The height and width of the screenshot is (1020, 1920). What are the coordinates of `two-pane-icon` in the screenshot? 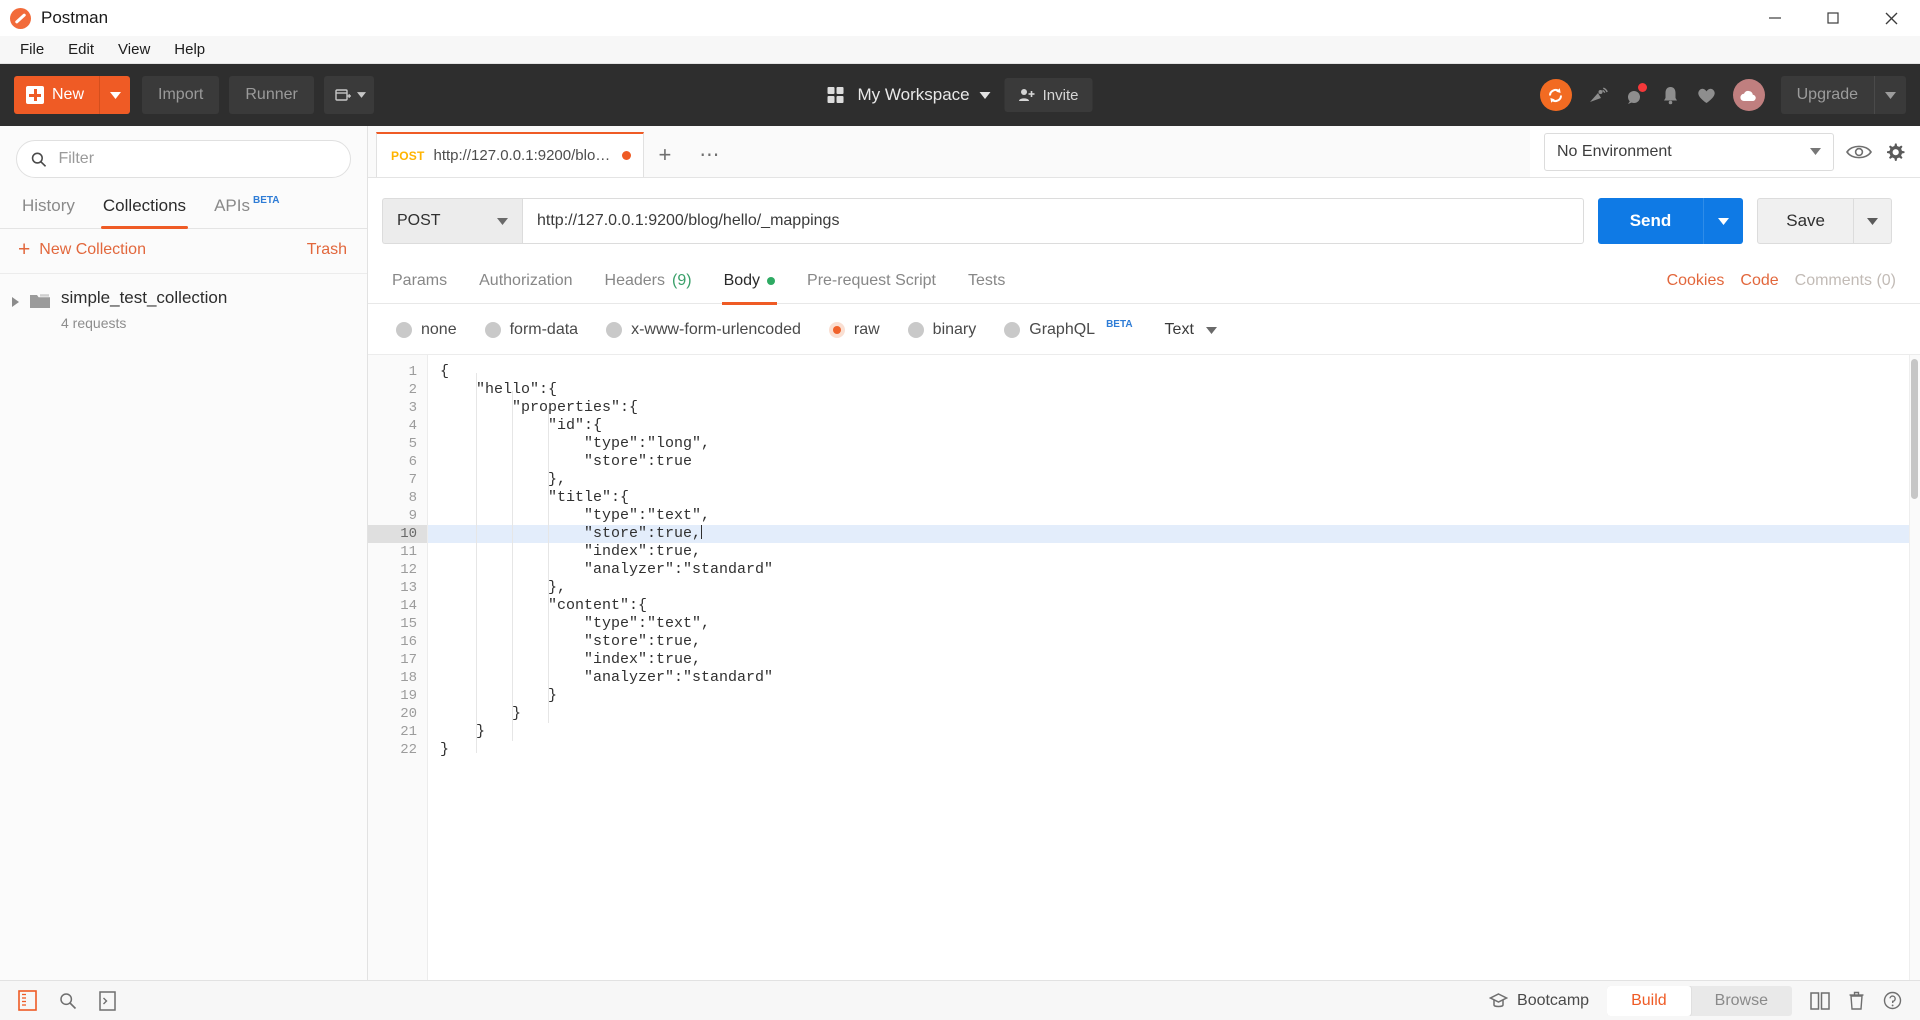 It's located at (1820, 1000).